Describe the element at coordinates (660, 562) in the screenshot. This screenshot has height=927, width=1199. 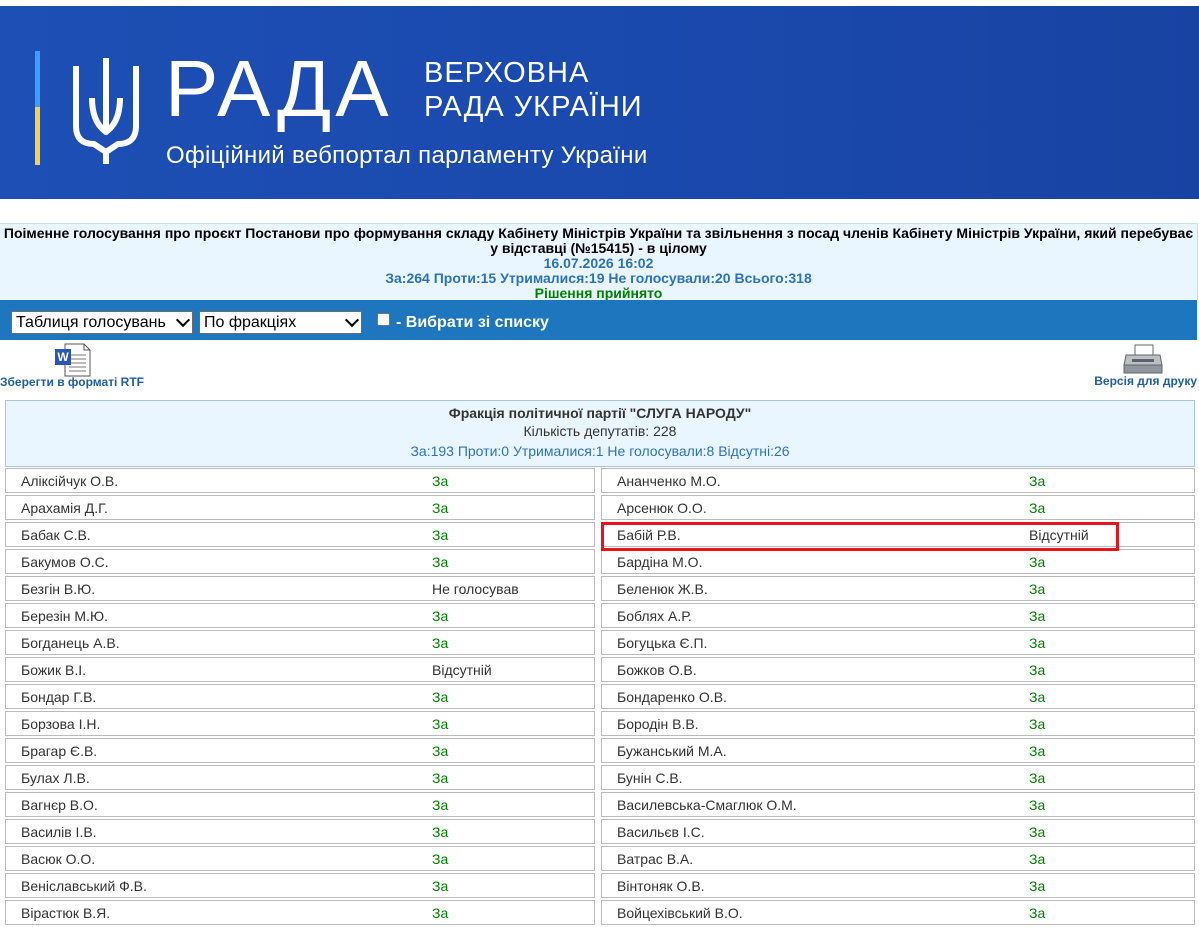
I see `deputy-name: Бардіна М.О.` at that location.